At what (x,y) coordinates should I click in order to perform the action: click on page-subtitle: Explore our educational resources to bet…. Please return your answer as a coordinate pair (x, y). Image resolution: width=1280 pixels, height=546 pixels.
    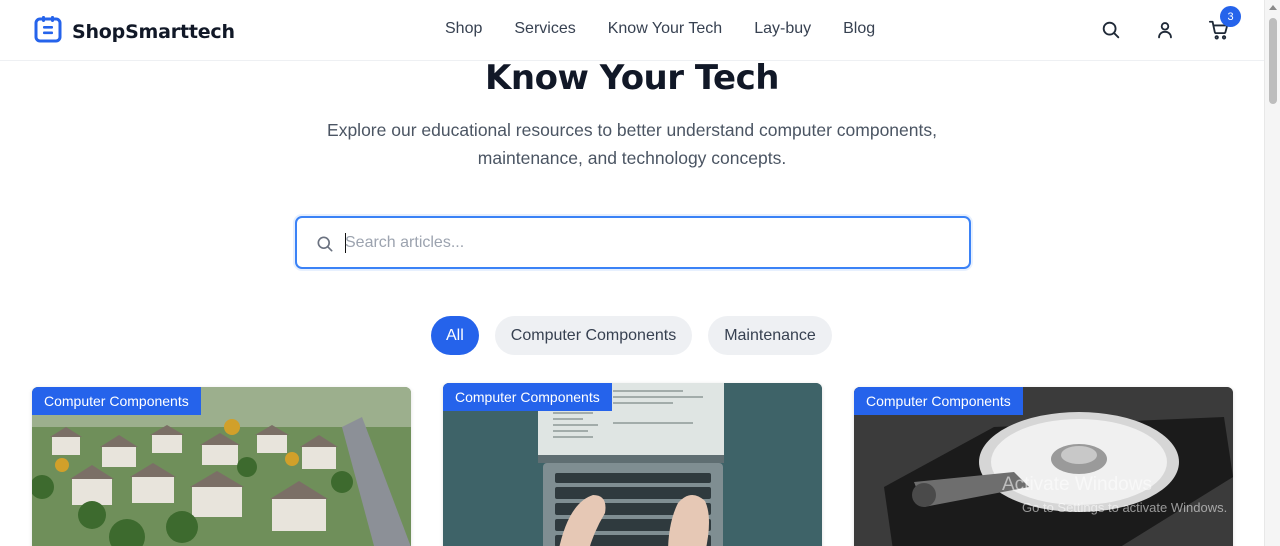
    Looking at the image, I should click on (632, 144).